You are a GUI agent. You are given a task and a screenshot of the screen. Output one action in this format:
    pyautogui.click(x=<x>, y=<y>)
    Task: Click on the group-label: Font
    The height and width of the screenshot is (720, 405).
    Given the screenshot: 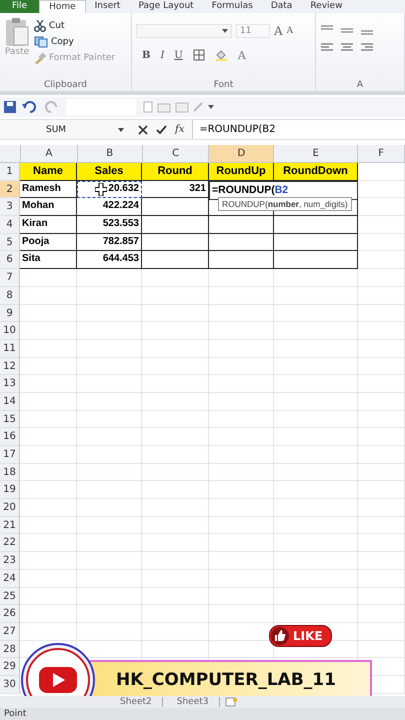 What is the action you would take?
    pyautogui.click(x=224, y=85)
    